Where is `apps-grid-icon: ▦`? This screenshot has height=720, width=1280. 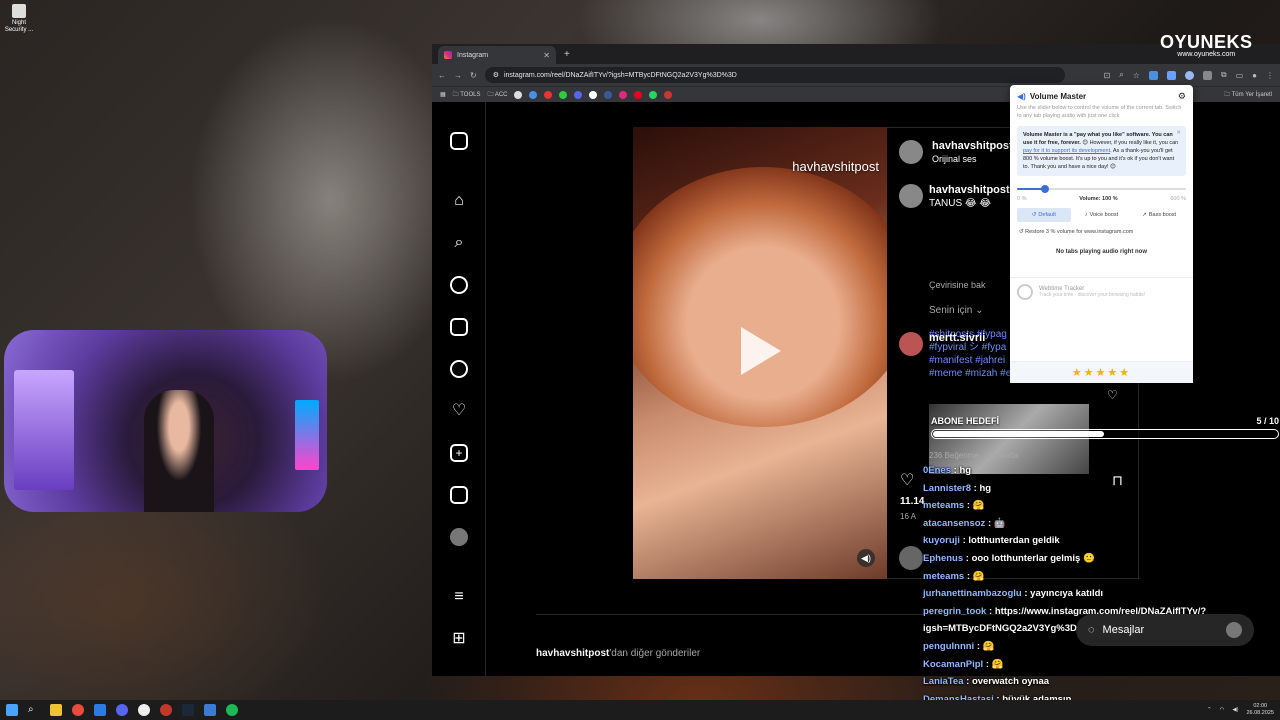 apps-grid-icon: ▦ is located at coordinates (443, 94).